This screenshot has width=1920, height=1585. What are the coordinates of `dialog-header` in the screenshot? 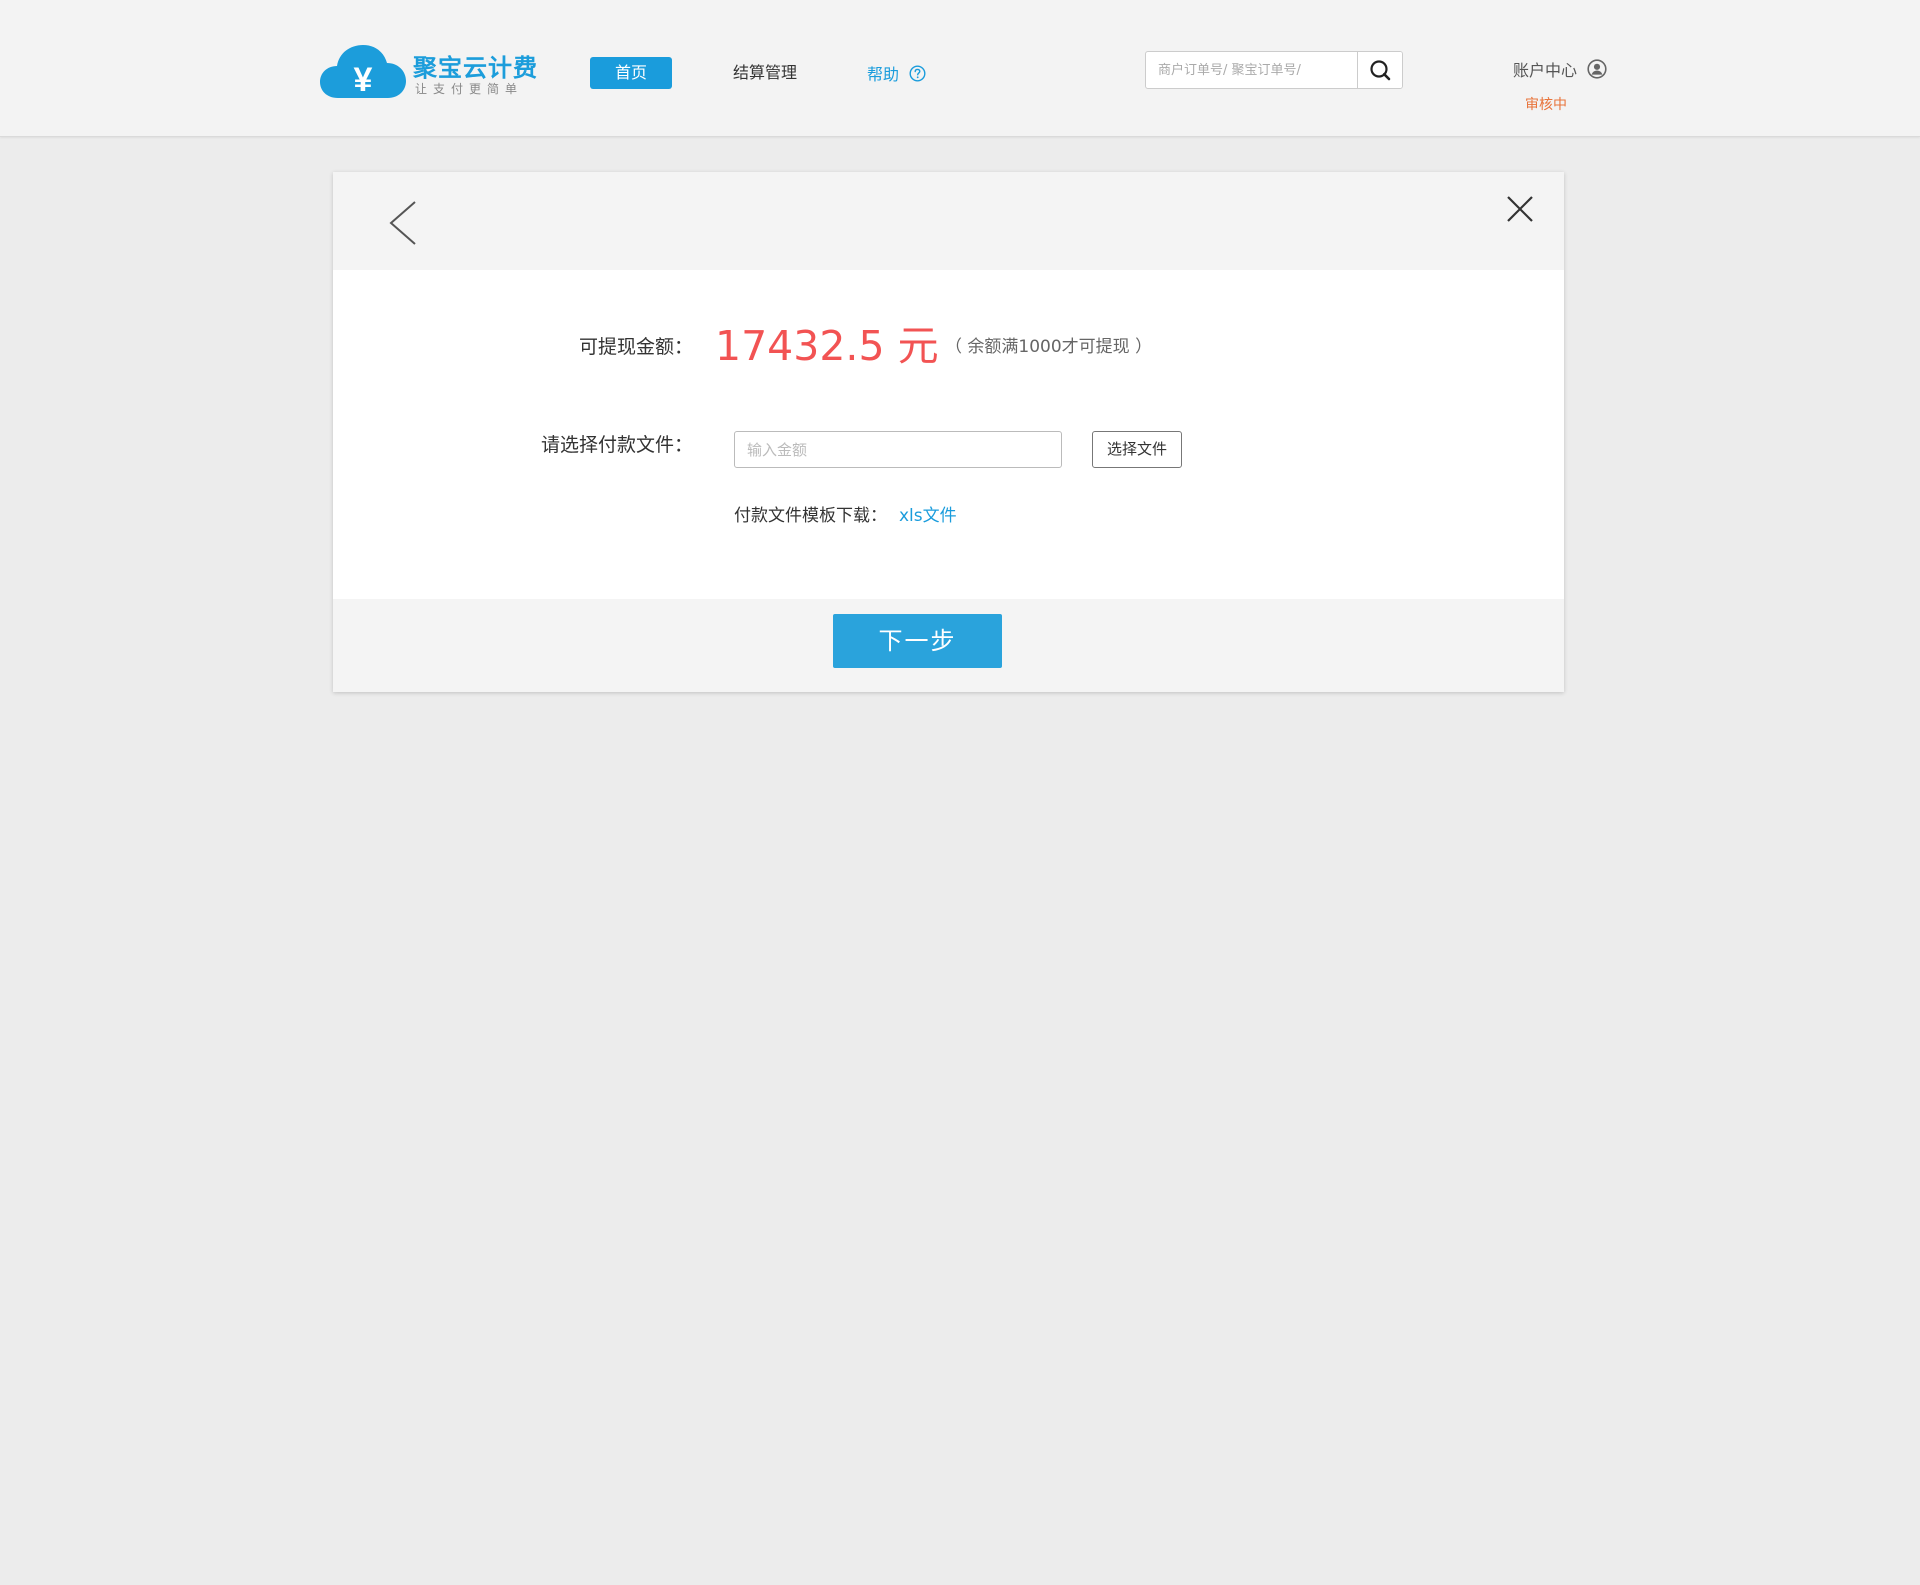 It's located at (948, 221).